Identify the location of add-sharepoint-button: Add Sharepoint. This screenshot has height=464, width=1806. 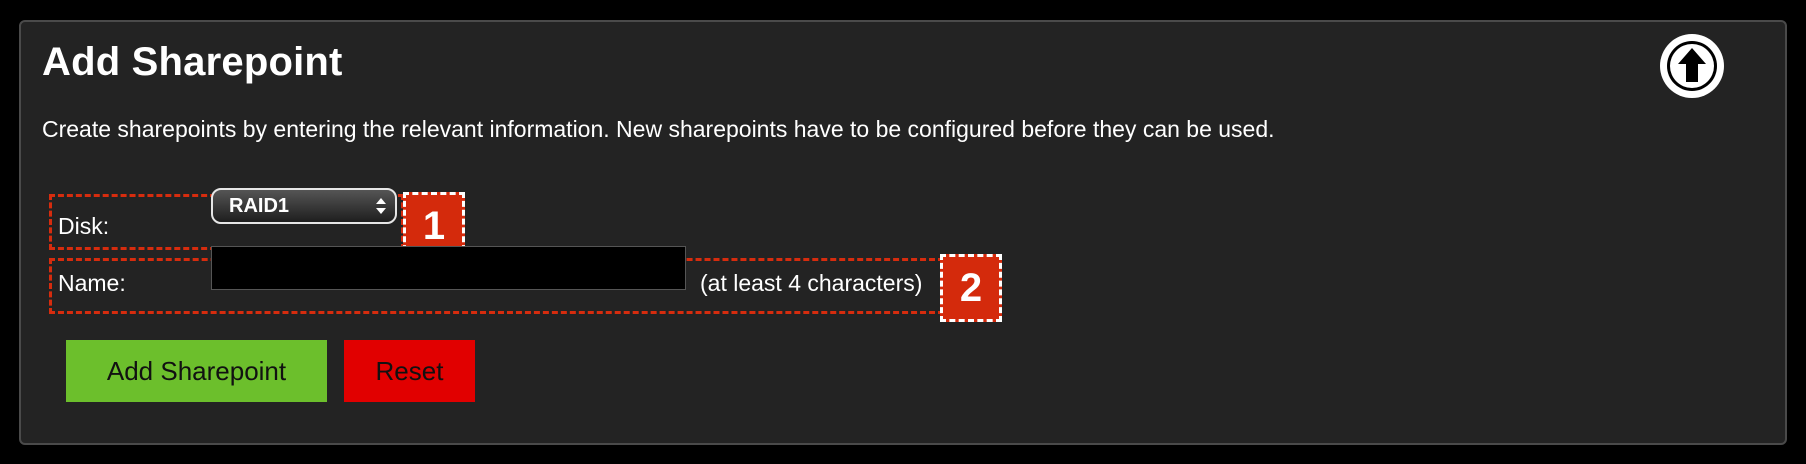
(196, 371).